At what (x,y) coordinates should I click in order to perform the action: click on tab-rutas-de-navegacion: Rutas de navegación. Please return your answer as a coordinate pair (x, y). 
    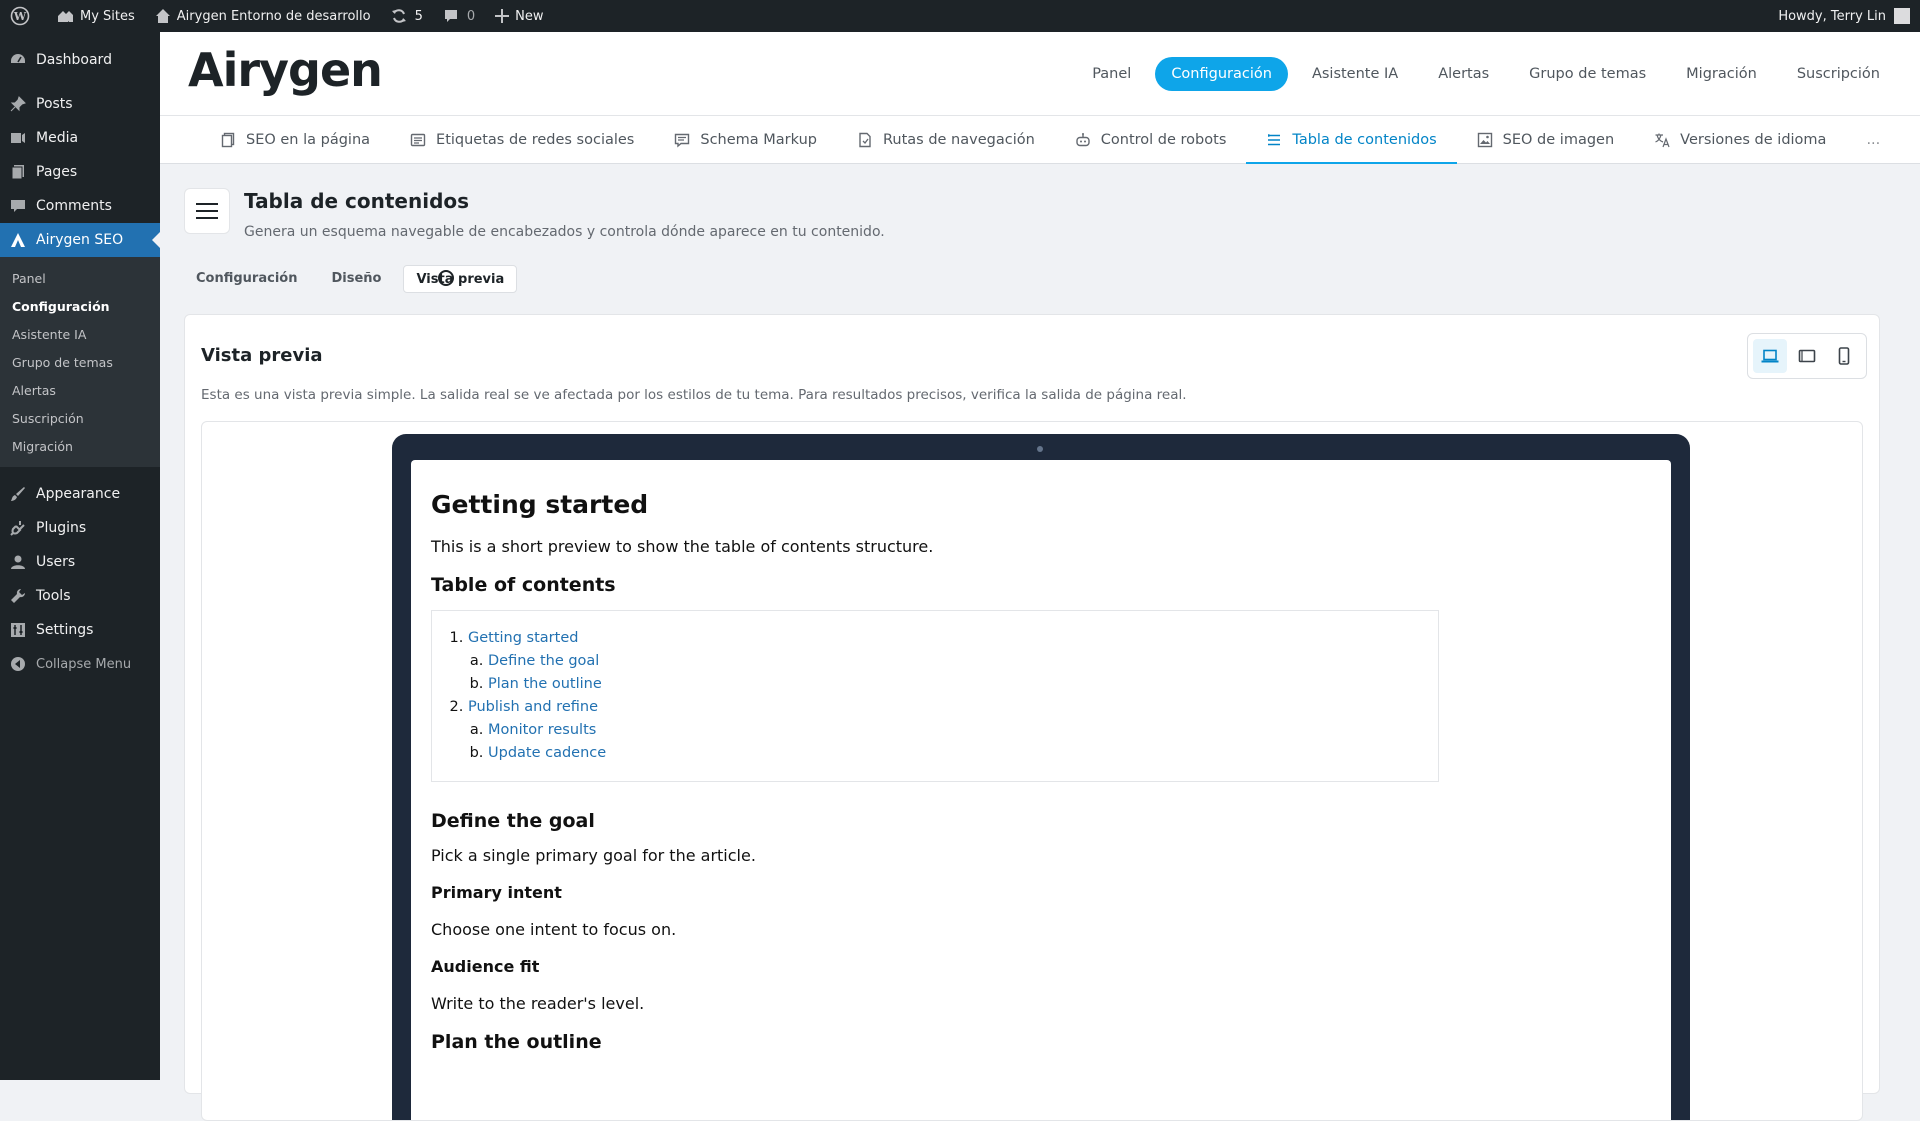
    Looking at the image, I should click on (946, 139).